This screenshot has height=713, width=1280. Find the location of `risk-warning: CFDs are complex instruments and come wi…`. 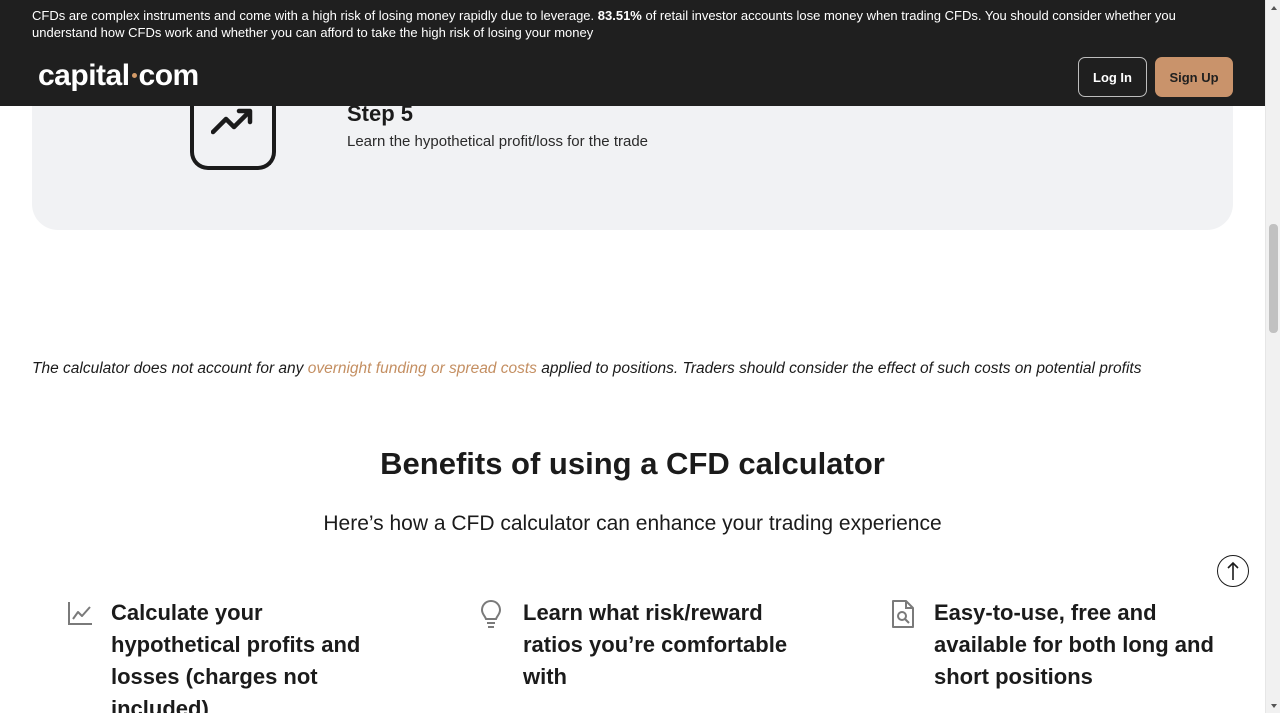

risk-warning: CFDs are complex instruments and come wi… is located at coordinates (632, 24).